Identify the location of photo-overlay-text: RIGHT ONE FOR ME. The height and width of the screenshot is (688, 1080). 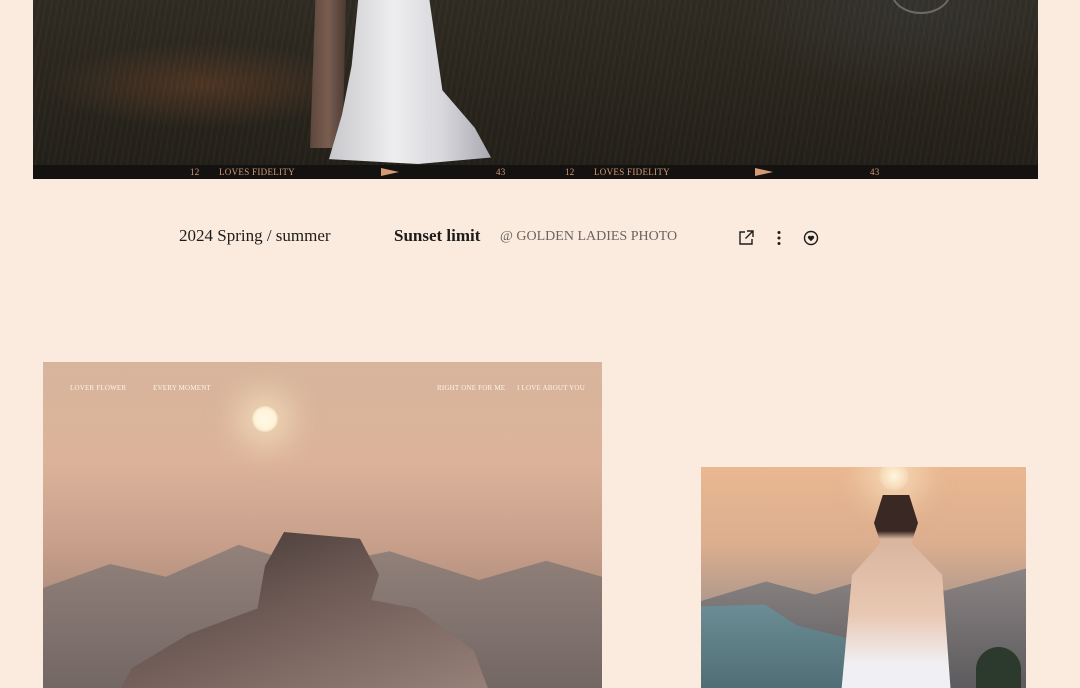
(471, 388).